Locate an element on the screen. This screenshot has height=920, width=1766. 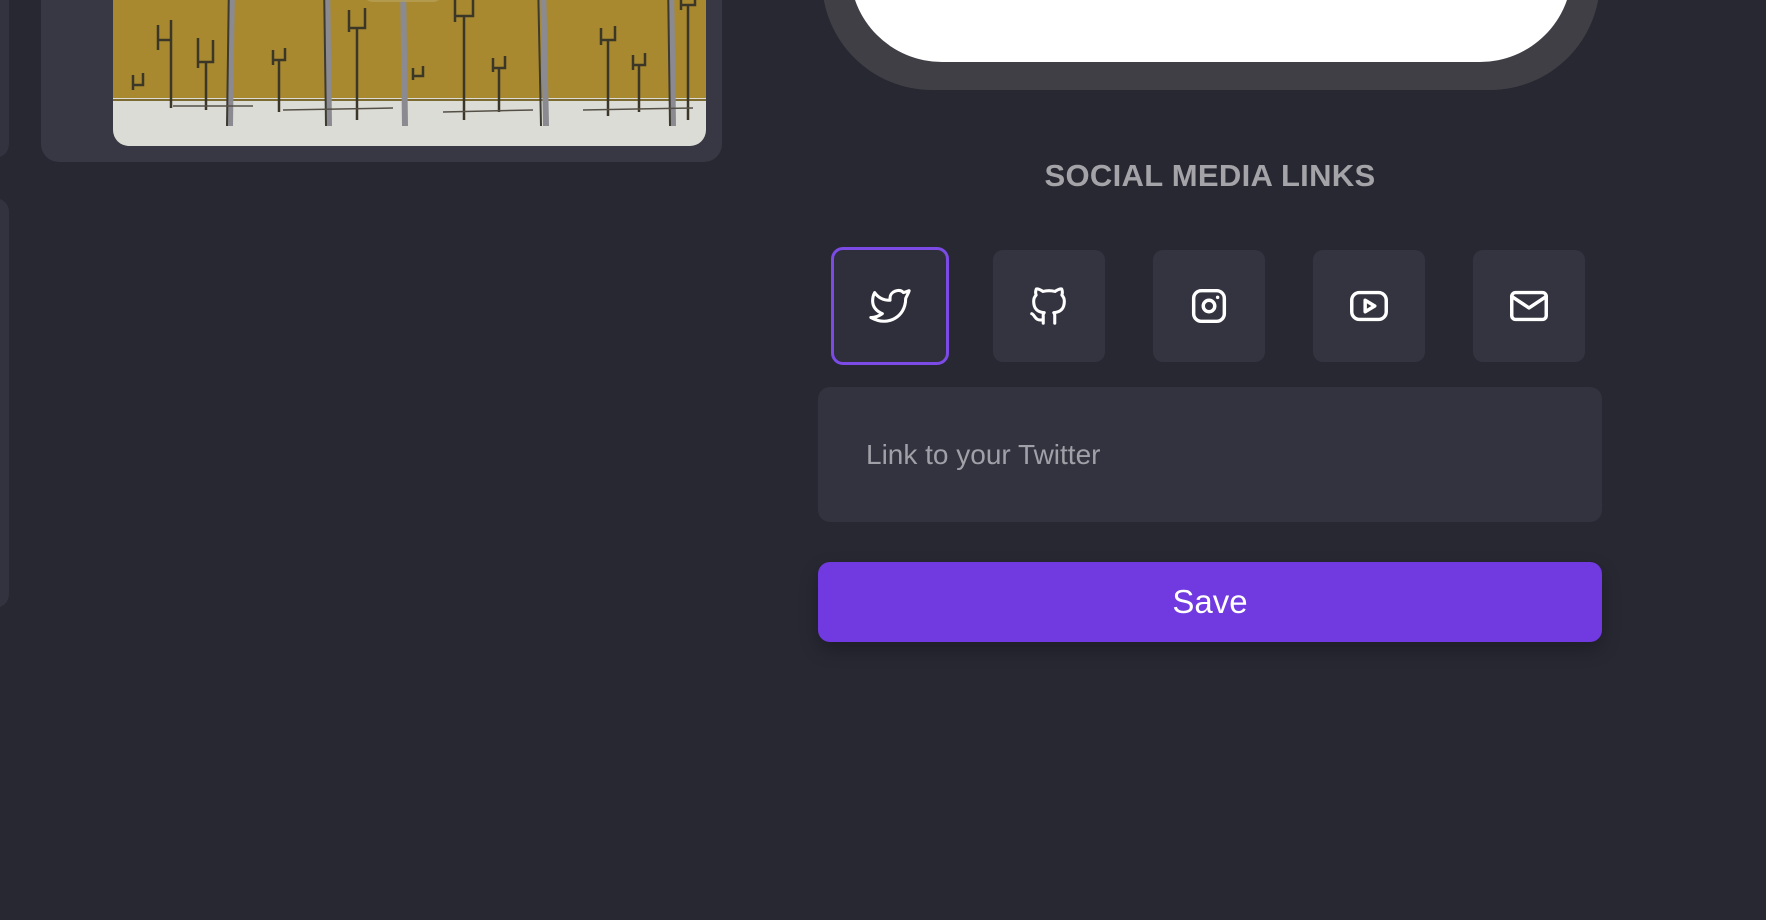
album-cover-image is located at coordinates (409, 73).